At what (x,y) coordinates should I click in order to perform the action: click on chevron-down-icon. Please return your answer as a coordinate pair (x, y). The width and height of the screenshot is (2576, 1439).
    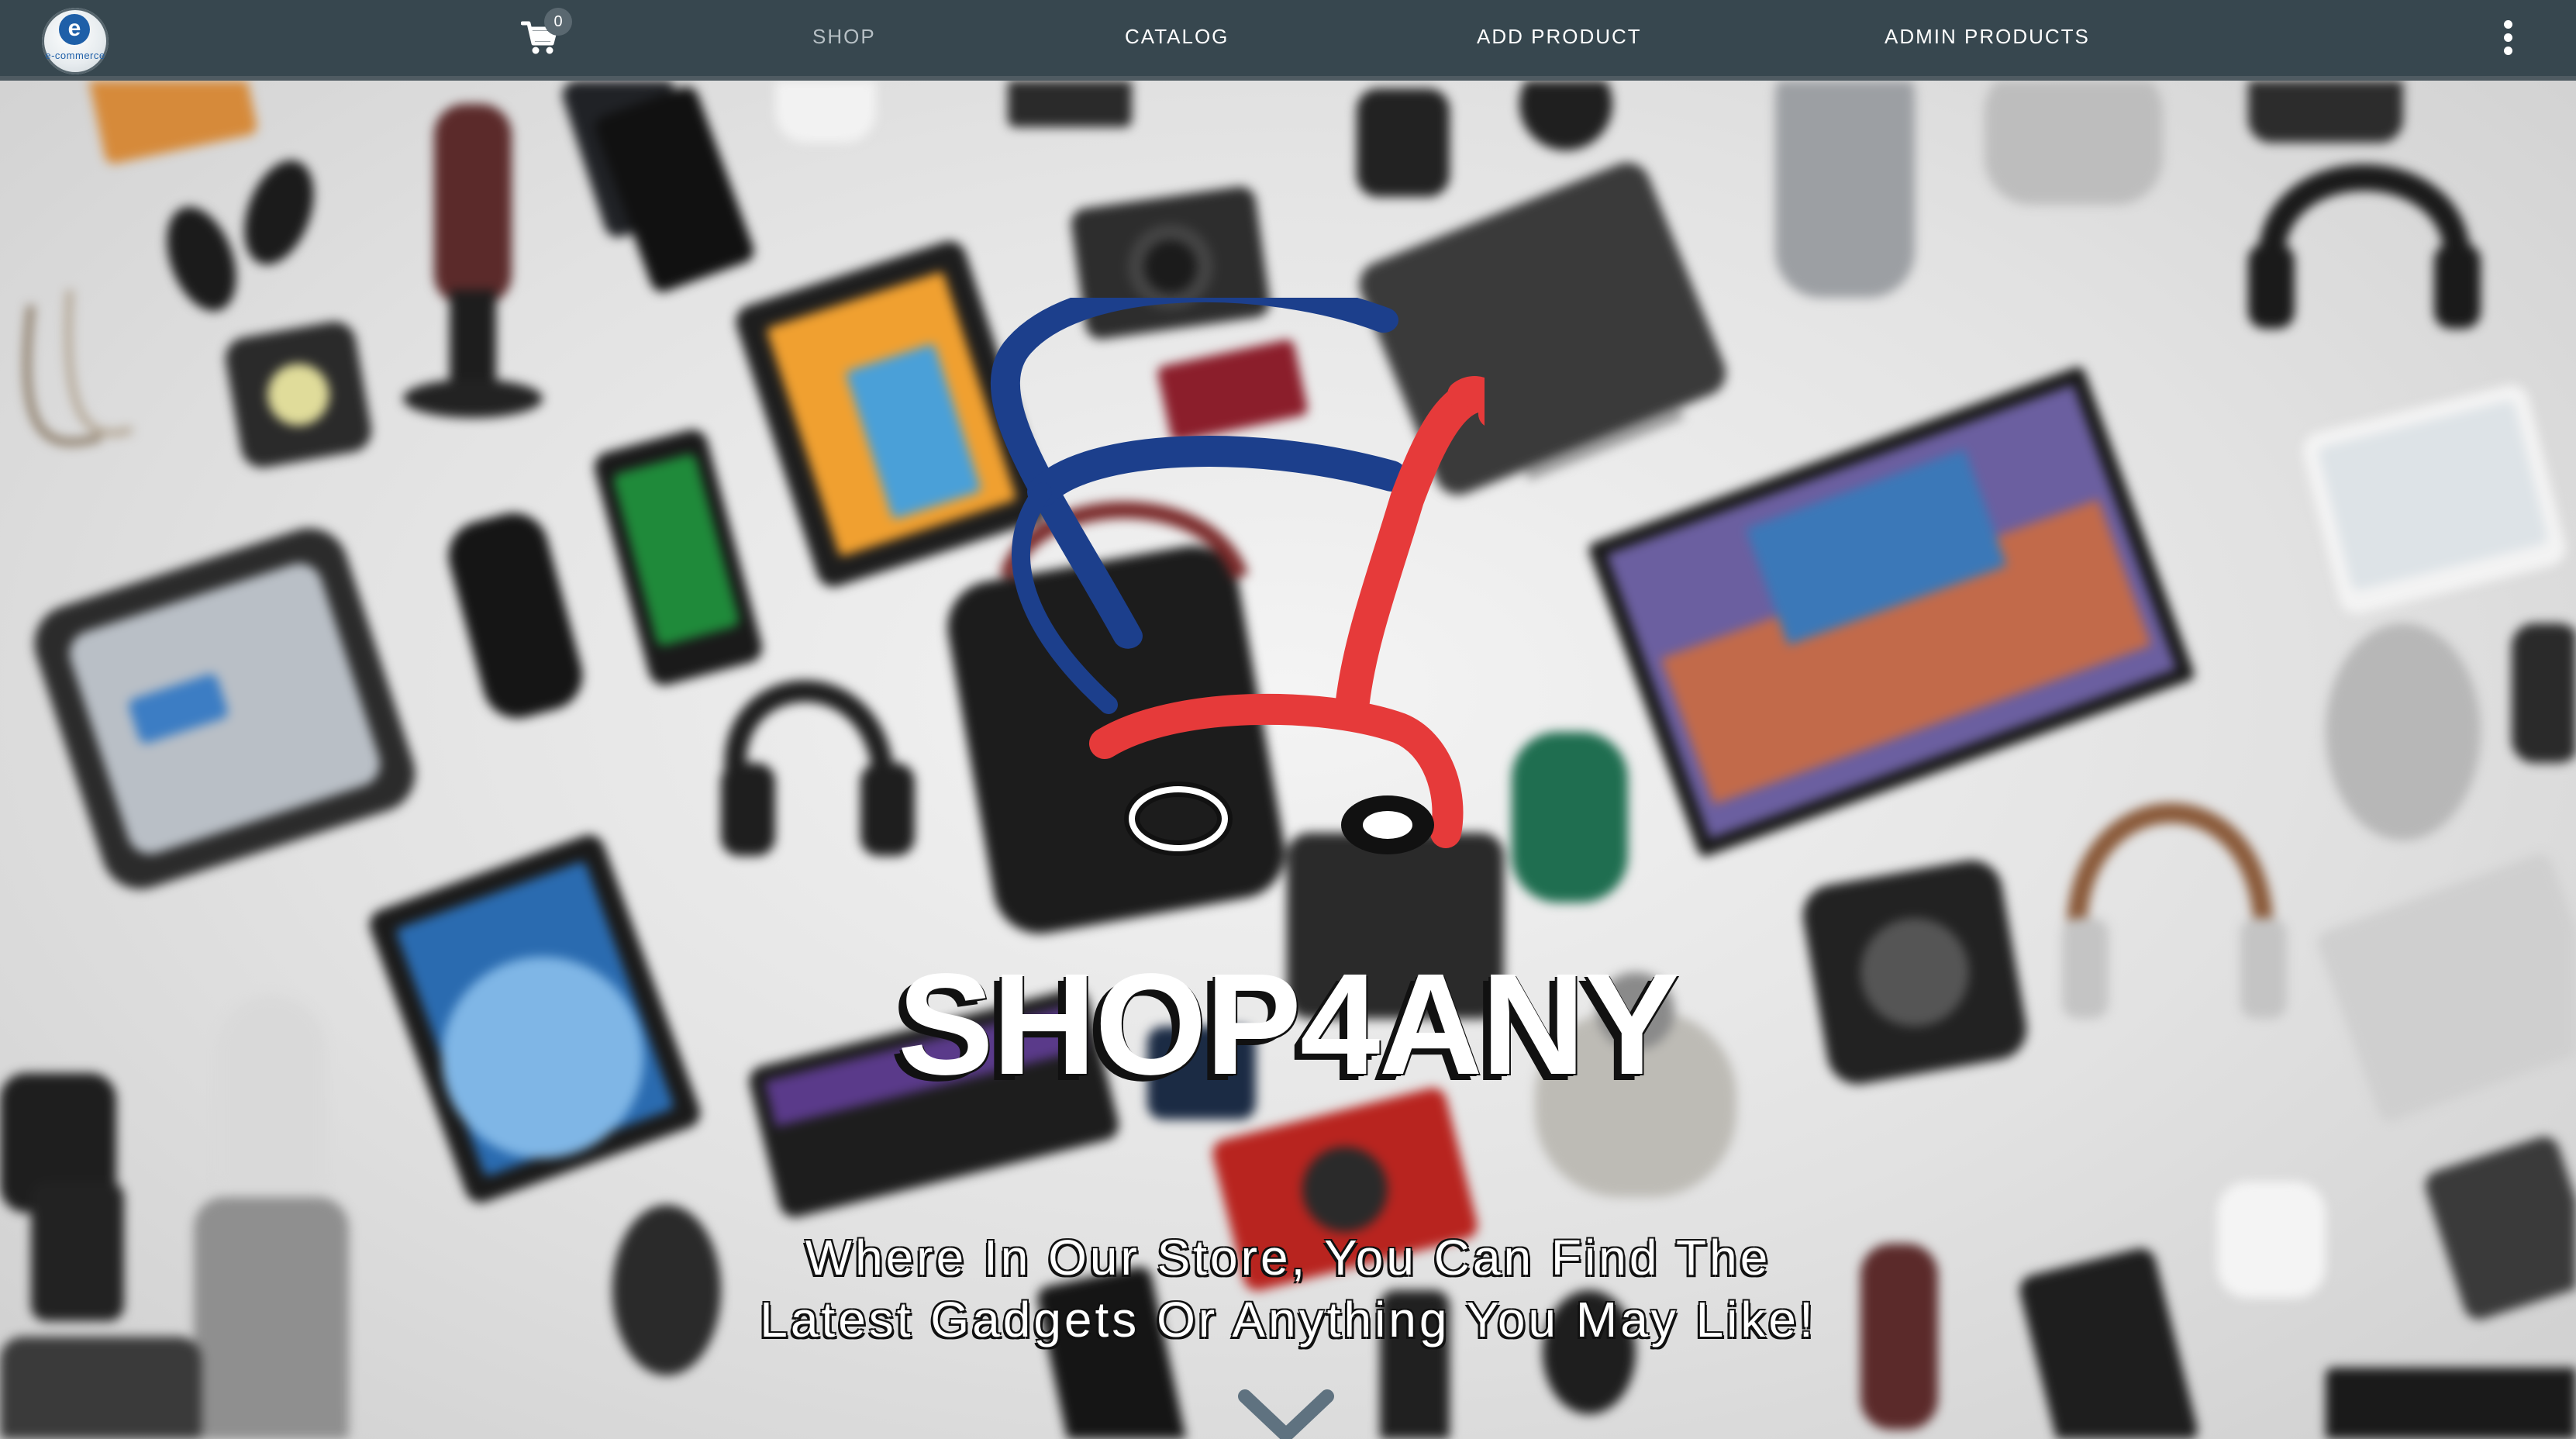
    Looking at the image, I should click on (1286, 1413).